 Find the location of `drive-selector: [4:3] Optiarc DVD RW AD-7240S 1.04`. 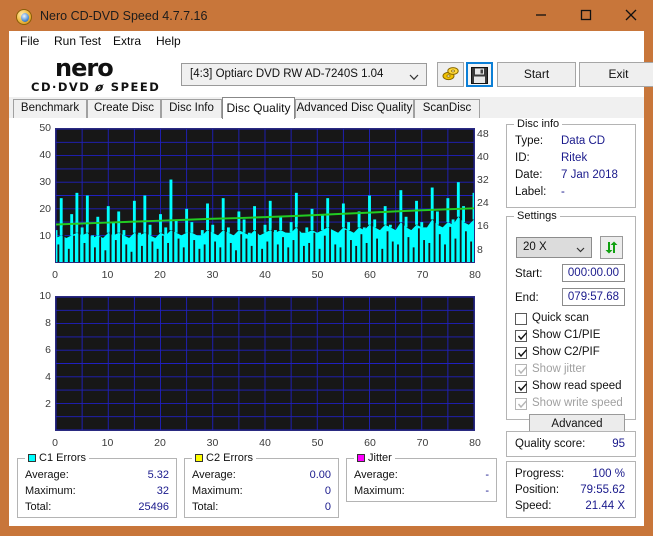

drive-selector: [4:3] Optiarc DVD RW AD-7240S 1.04 is located at coordinates (304, 74).